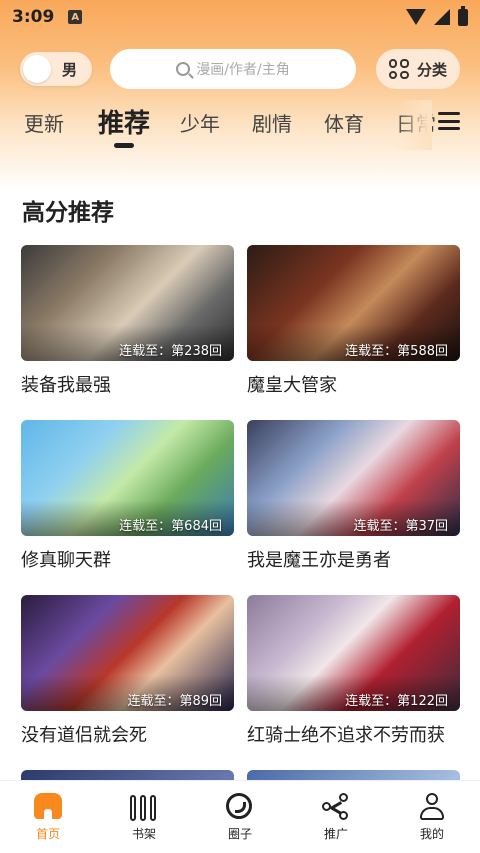 Image resolution: width=480 pixels, height=853 pixels. Describe the element at coordinates (37, 69) in the screenshot. I see `toggle-knob` at that location.